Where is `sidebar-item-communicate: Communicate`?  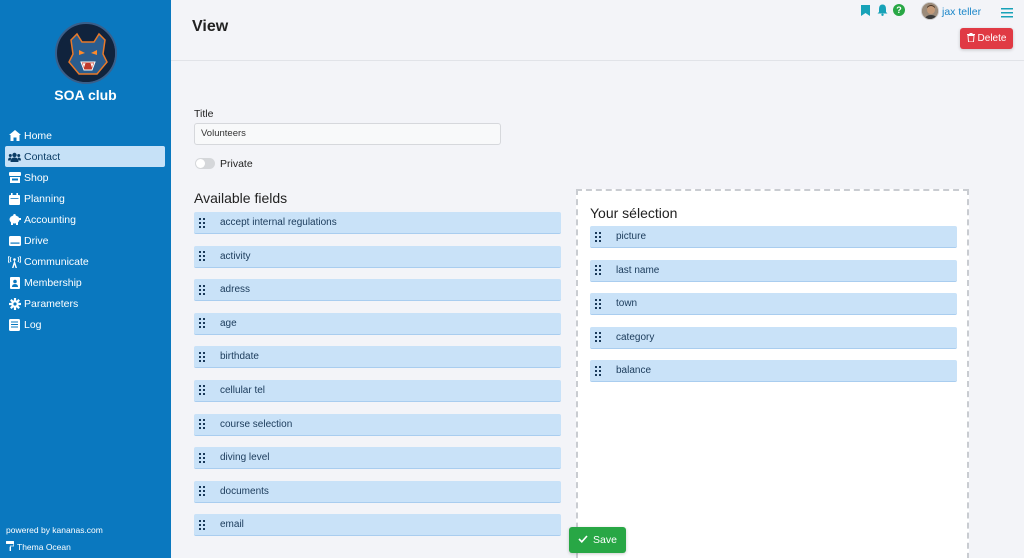 sidebar-item-communicate: Communicate is located at coordinates (85, 261).